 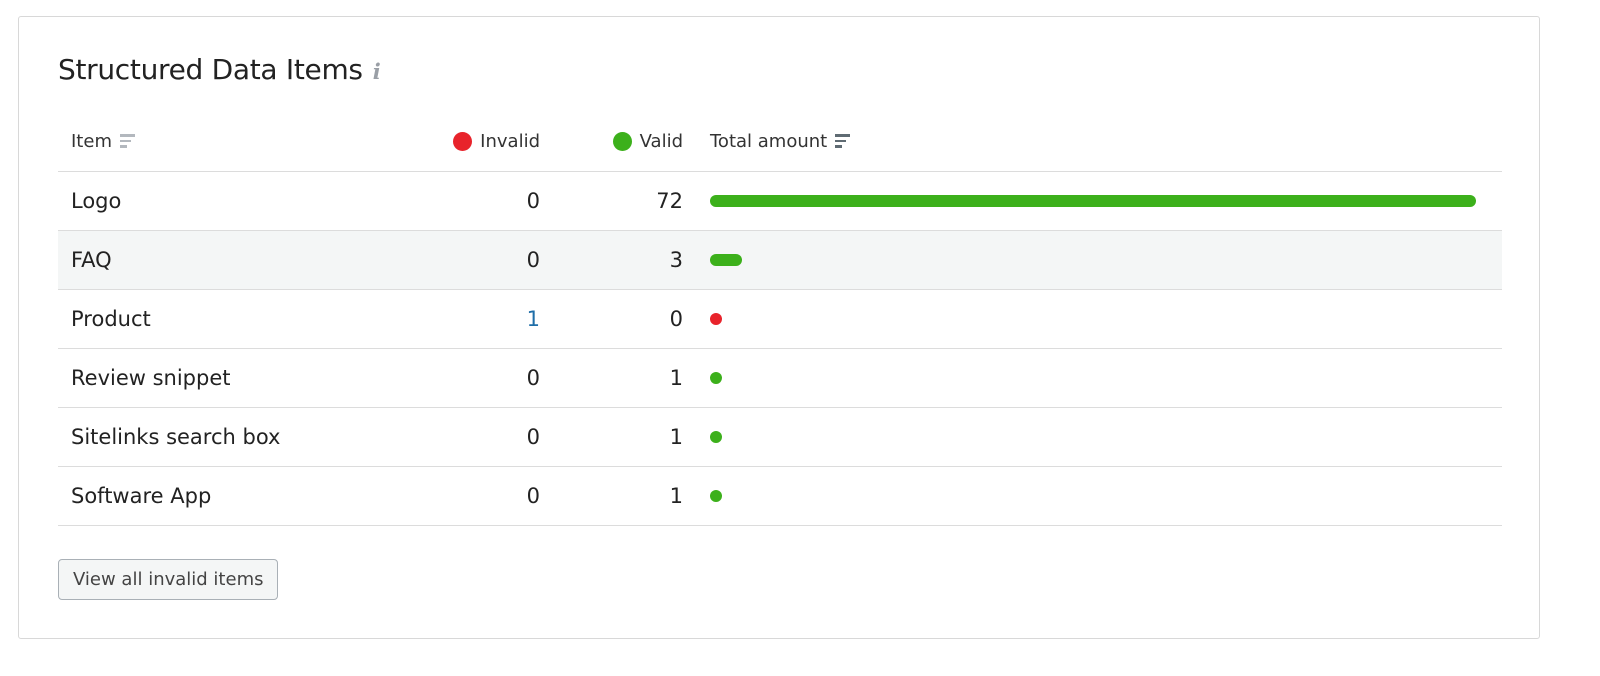 What do you see at coordinates (843, 141) in the screenshot?
I see `sort-active-icon` at bounding box center [843, 141].